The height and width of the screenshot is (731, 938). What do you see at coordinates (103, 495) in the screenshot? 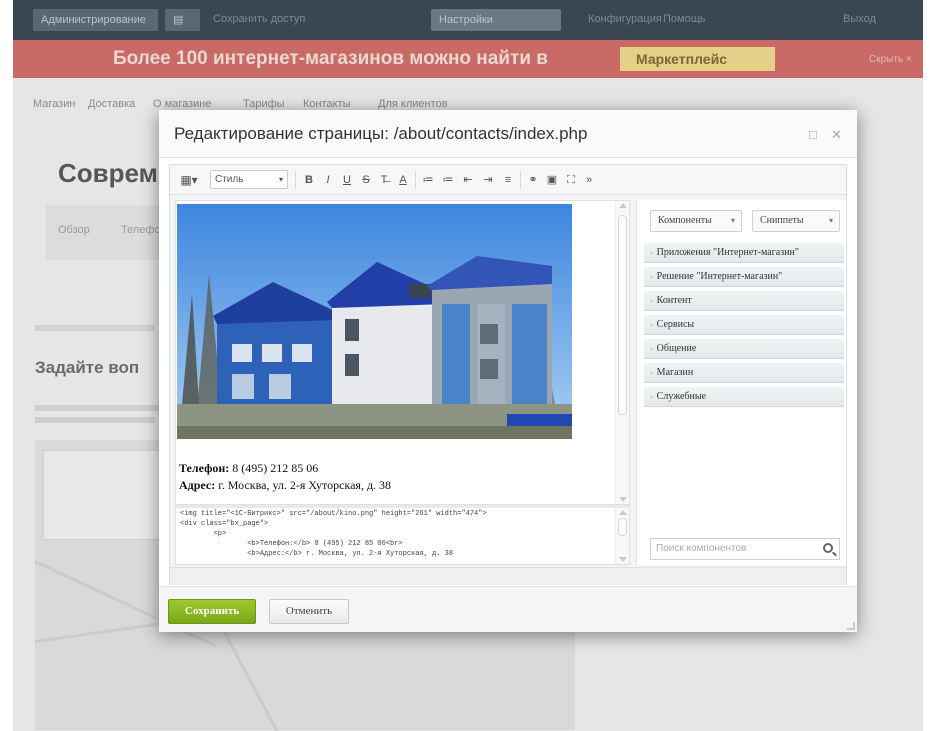
I see `map-info-card` at bounding box center [103, 495].